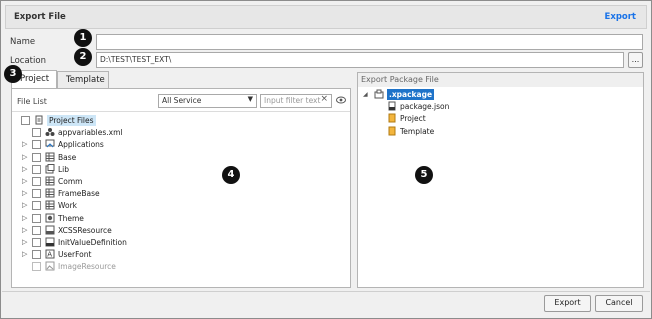 This screenshot has height=319, width=652. I want to click on tab-template: Template, so click(83, 79).